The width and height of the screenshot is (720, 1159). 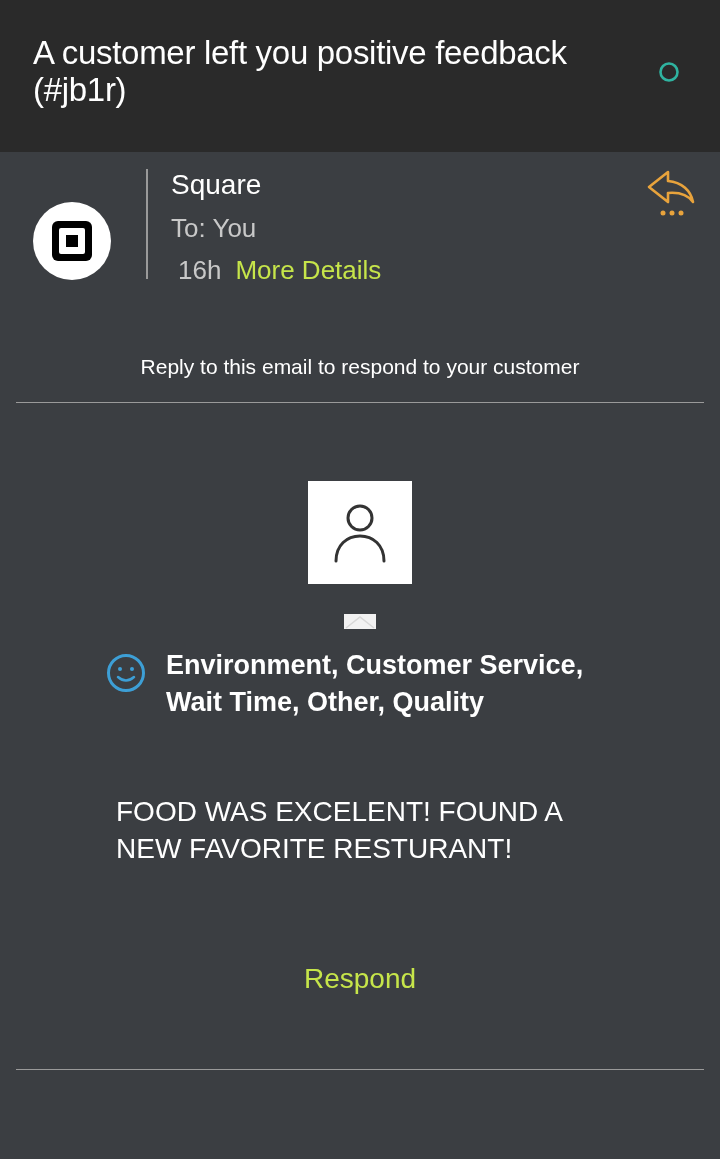 I want to click on envelope-icon, so click(x=360, y=621).